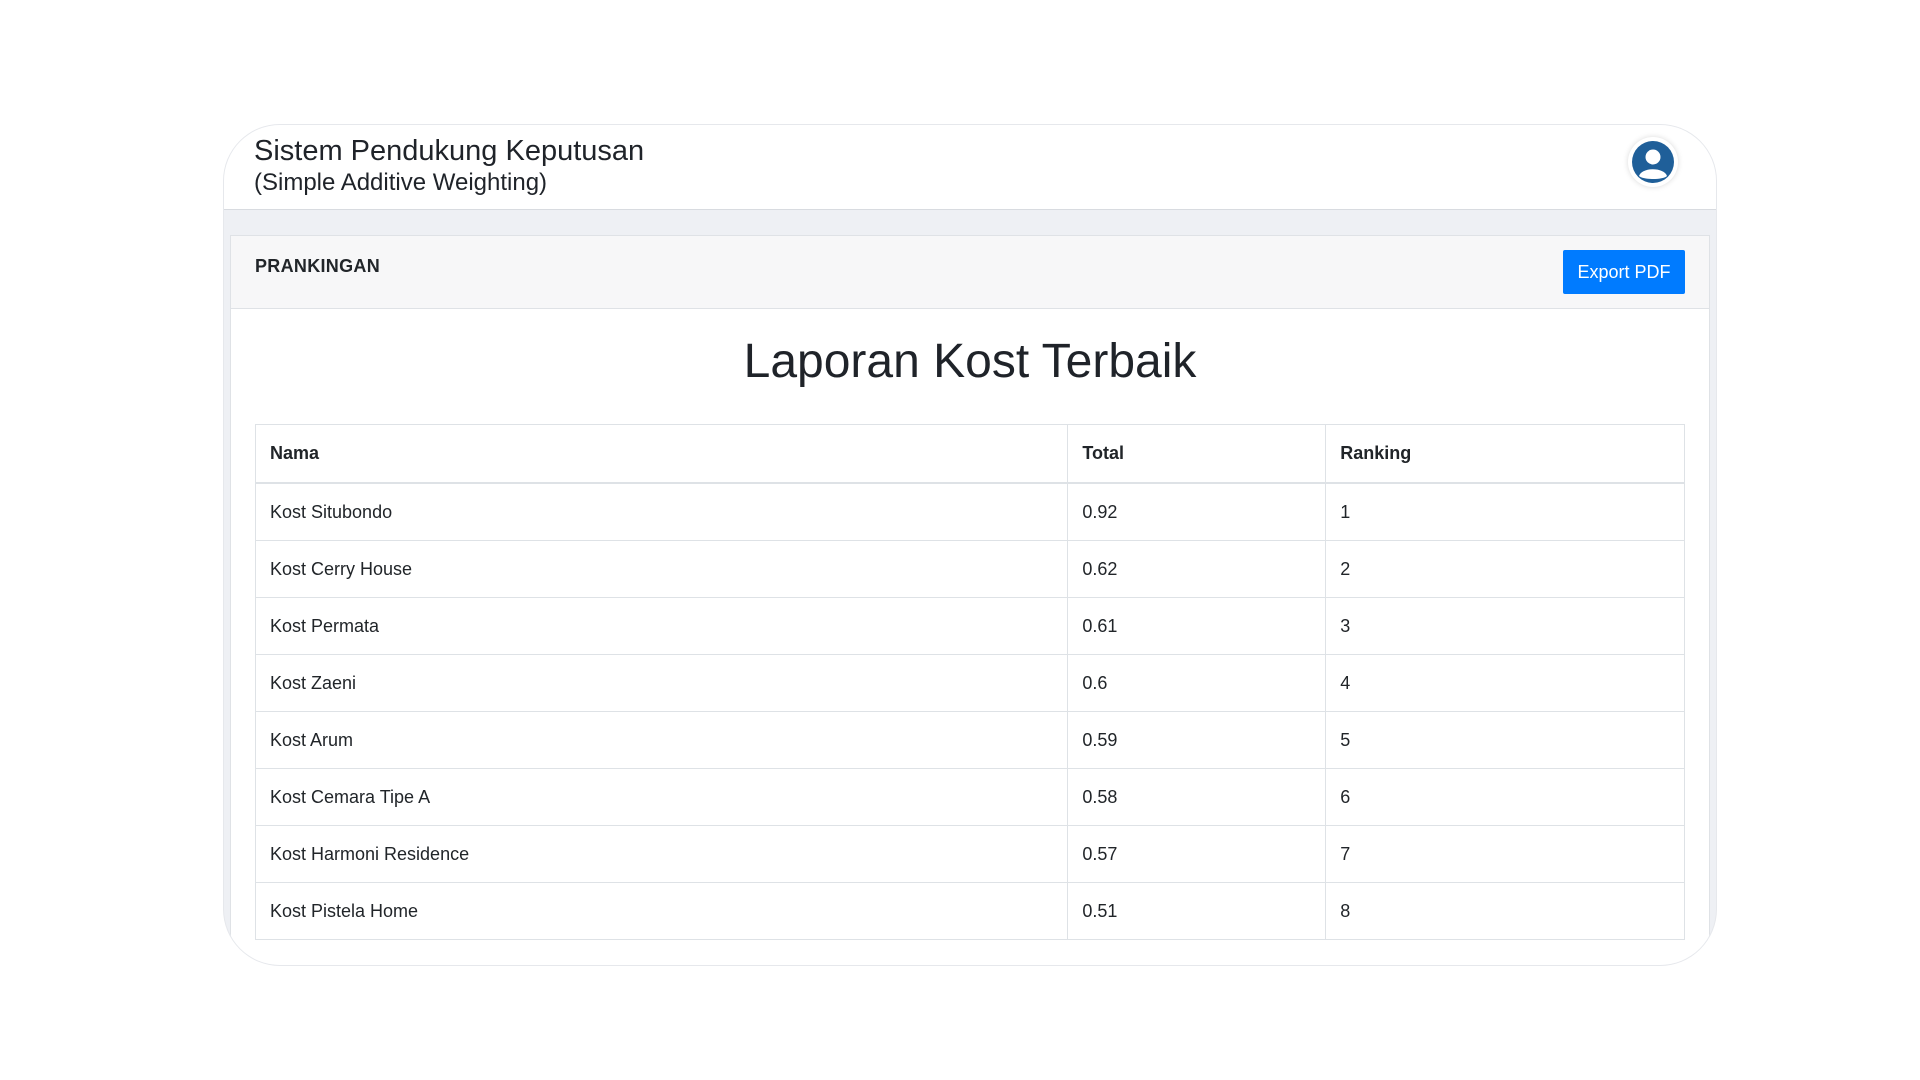  What do you see at coordinates (318, 266) in the screenshot?
I see `card-header-title: PRANKINGAN` at bounding box center [318, 266].